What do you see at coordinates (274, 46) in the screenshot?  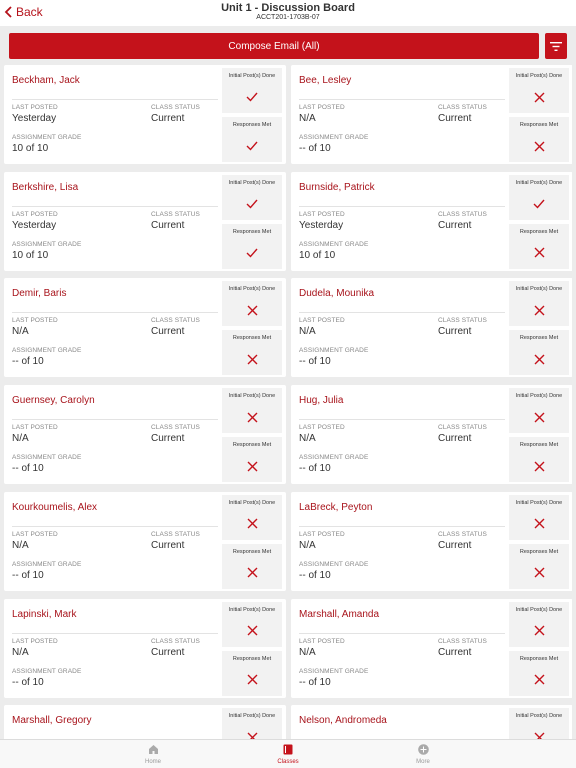 I see `compose-email-button: Compose Email (All)` at bounding box center [274, 46].